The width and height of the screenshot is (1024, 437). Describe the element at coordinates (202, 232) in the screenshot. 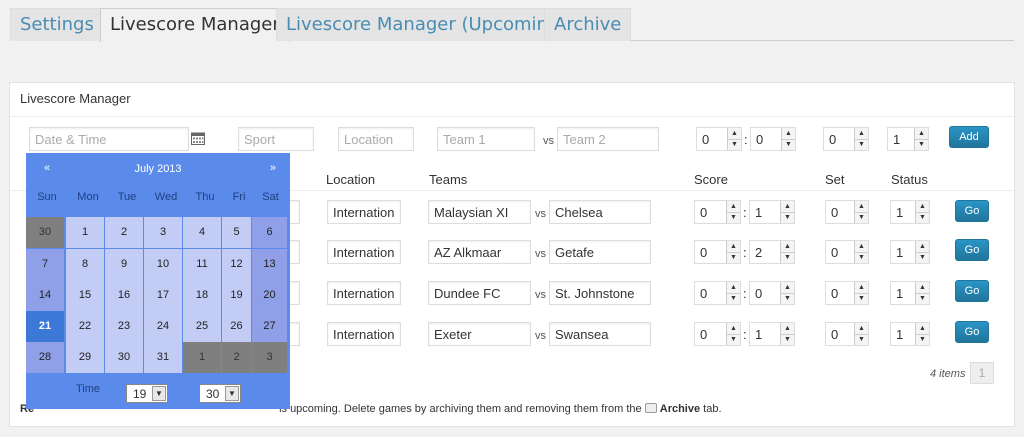

I see `calendar-day: 4` at that location.